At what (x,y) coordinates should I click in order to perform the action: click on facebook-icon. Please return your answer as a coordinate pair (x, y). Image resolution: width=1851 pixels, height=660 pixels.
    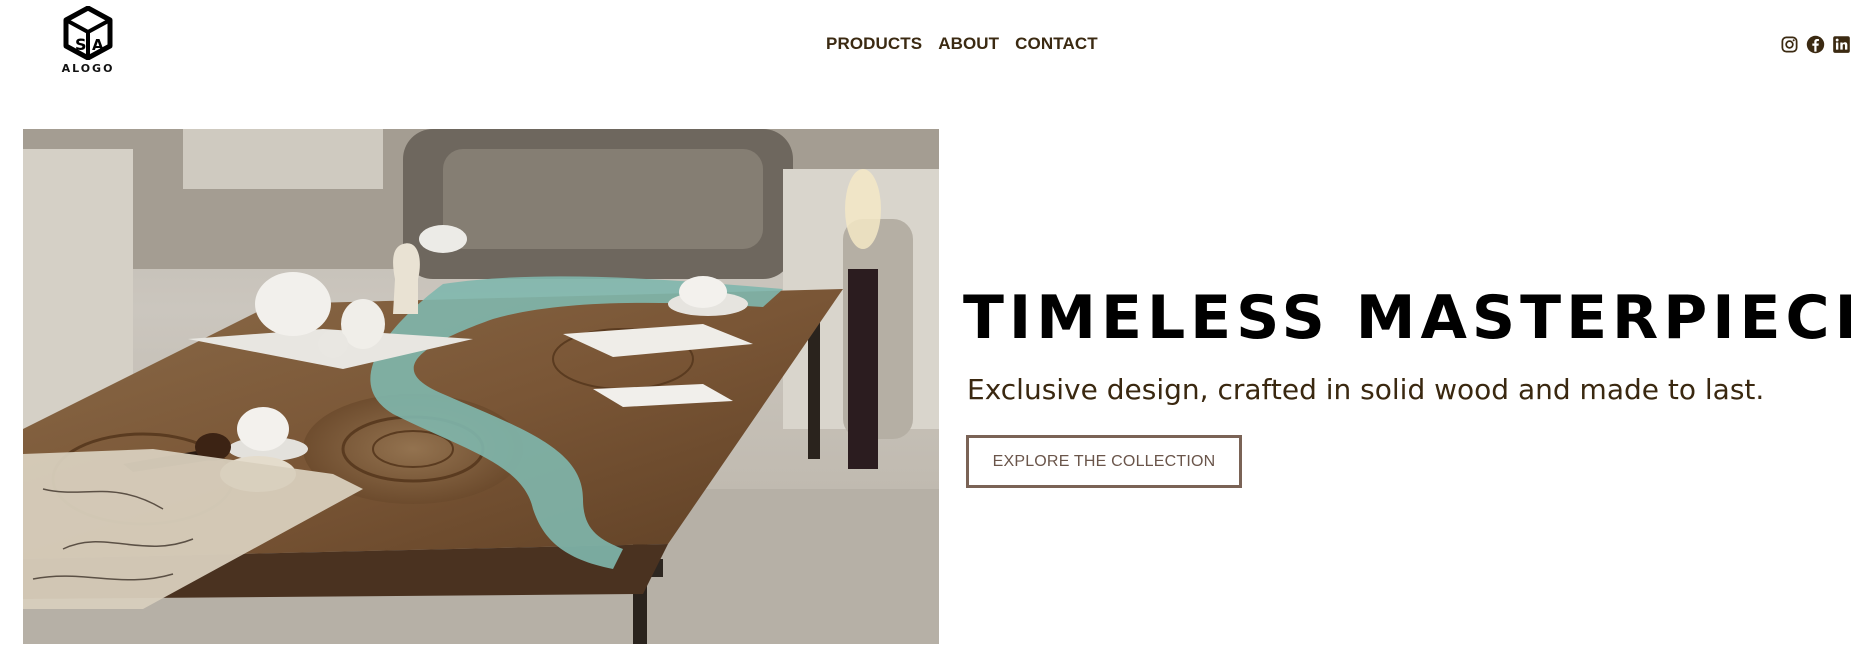
    Looking at the image, I should click on (1815, 44).